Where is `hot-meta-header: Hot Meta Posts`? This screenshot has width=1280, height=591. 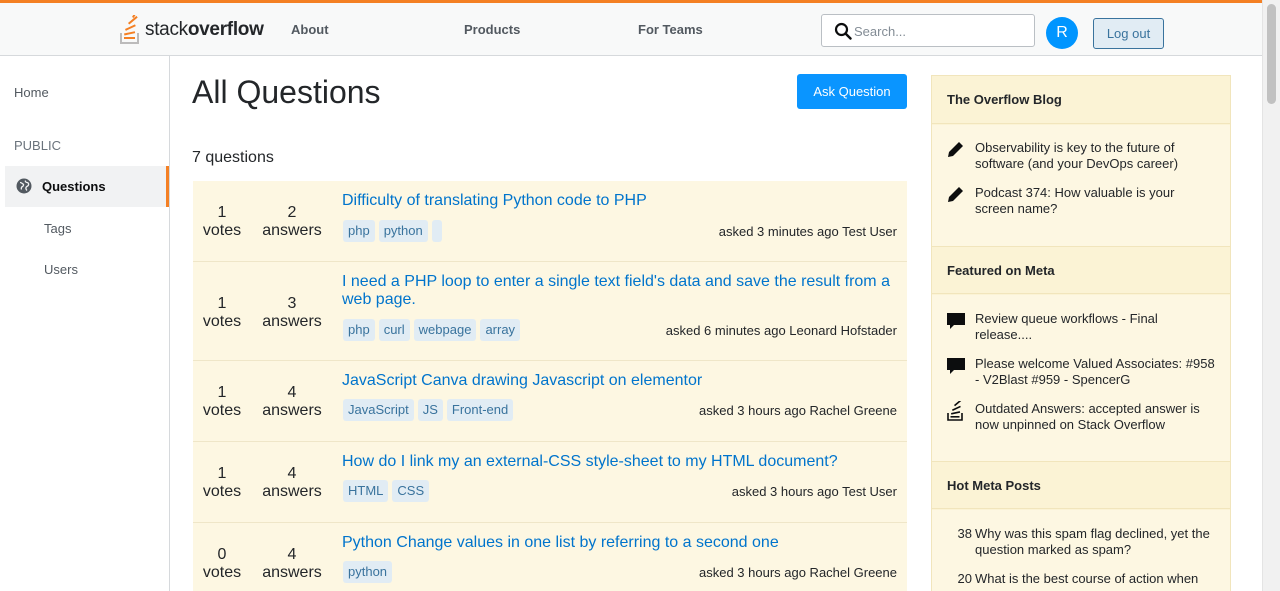 hot-meta-header: Hot Meta Posts is located at coordinates (1081, 485).